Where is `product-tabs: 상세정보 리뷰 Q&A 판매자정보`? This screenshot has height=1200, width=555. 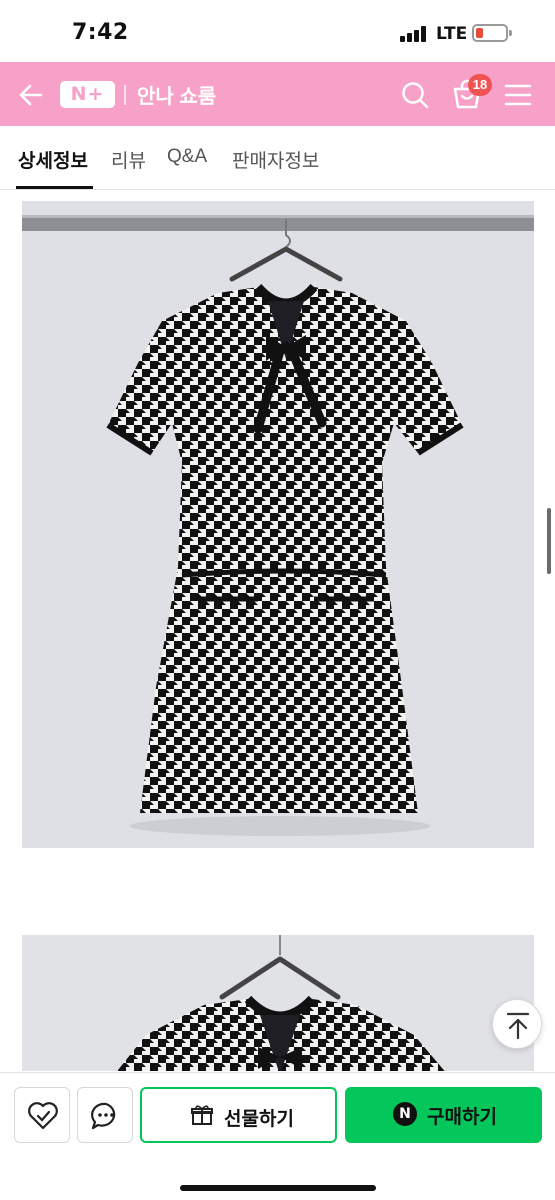 product-tabs: 상세정보 리뷰 Q&A 판매자정보 is located at coordinates (277, 158).